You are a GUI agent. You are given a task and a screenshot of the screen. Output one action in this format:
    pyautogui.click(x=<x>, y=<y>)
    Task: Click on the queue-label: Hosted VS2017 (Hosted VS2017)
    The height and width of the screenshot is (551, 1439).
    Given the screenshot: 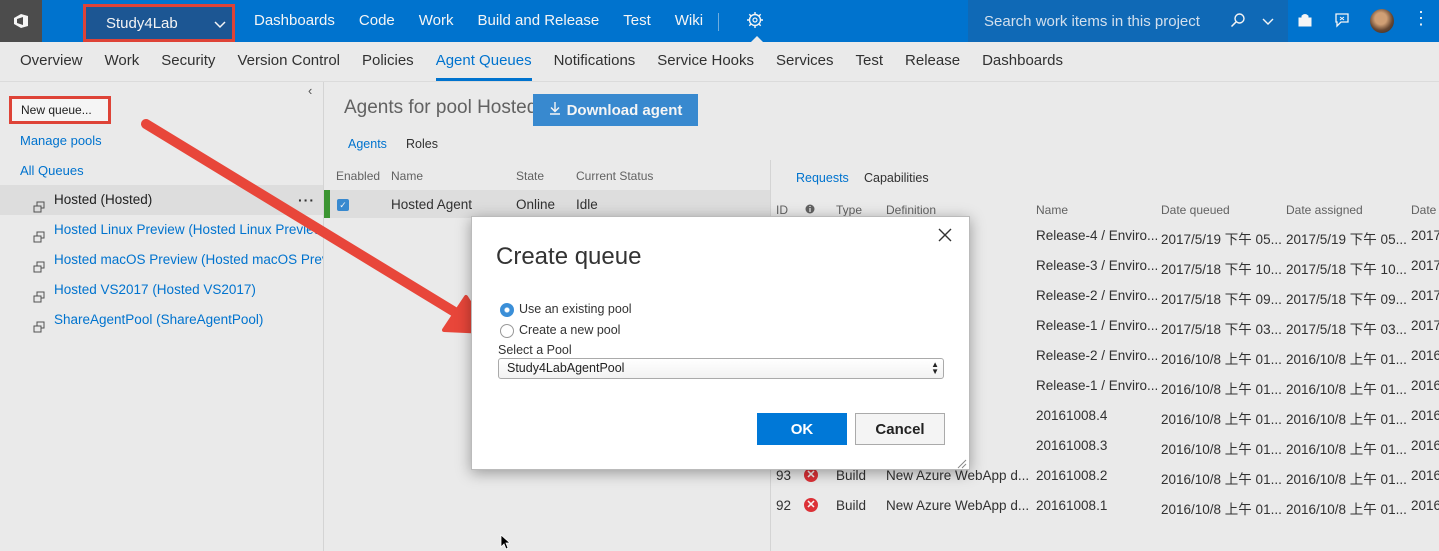 What is the action you would take?
    pyautogui.click(x=155, y=289)
    